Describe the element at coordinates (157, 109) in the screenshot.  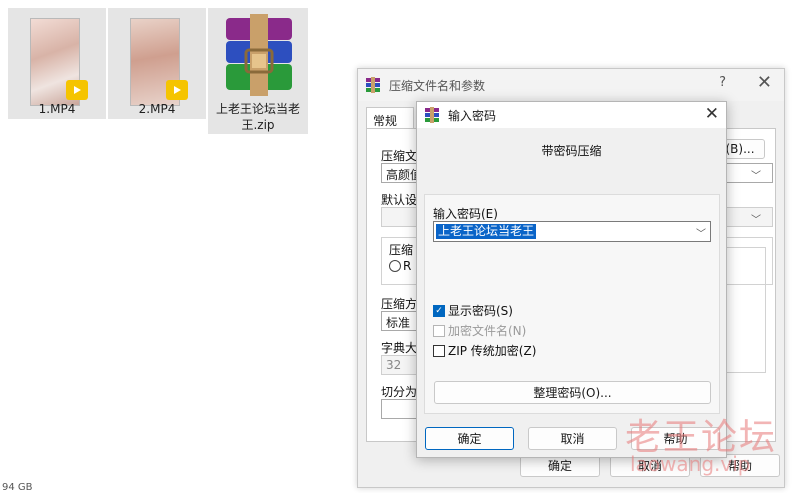
I see `file-name: 2.MP4` at that location.